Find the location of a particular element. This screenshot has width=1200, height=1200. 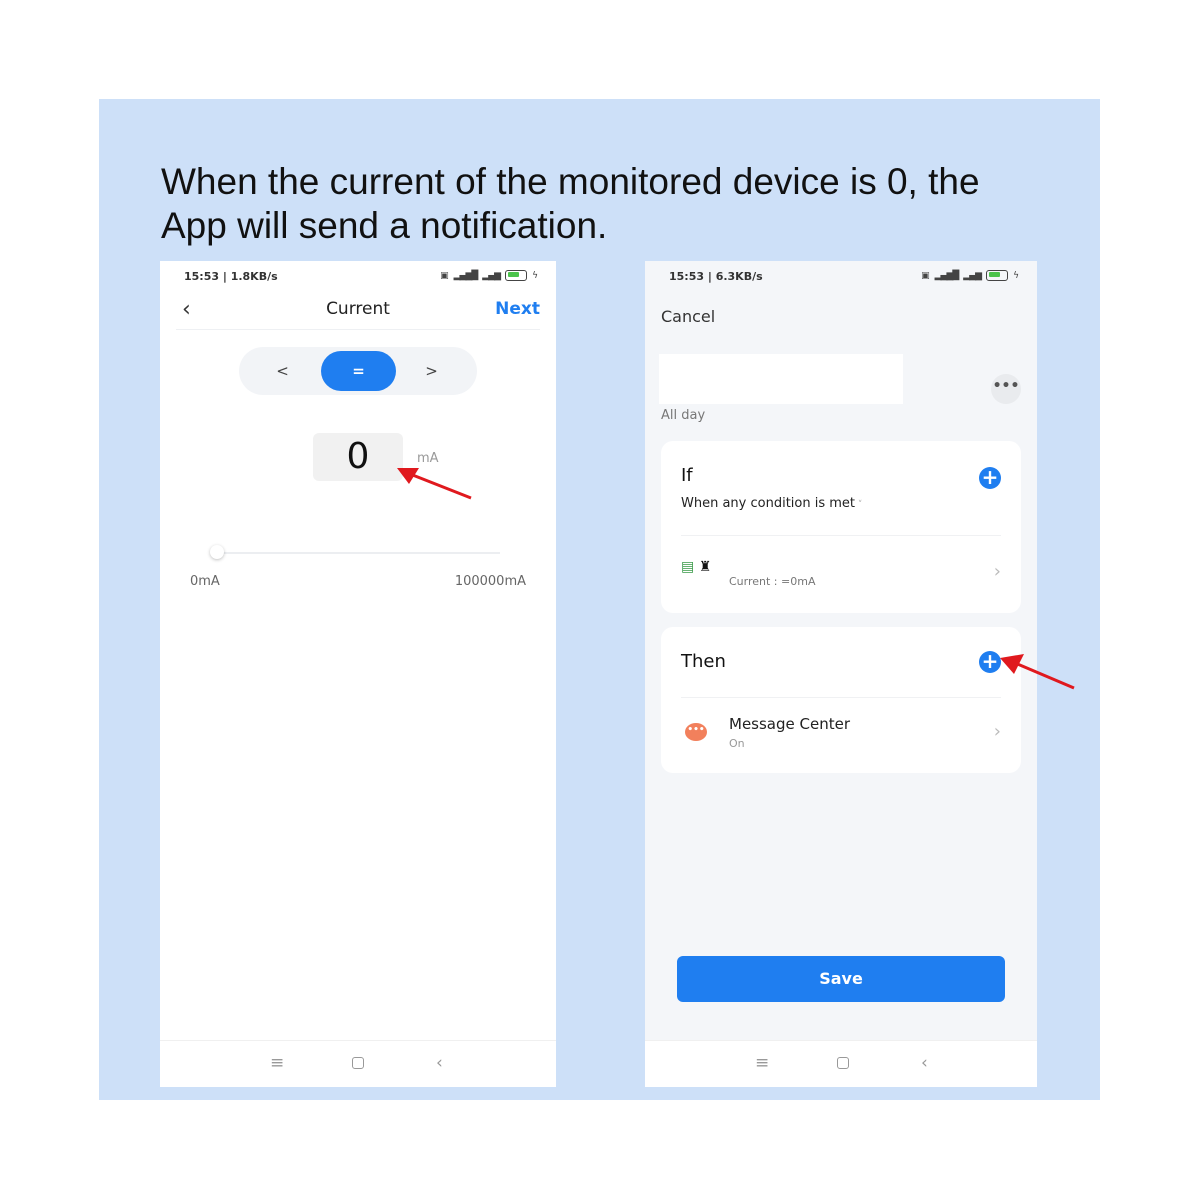

slider-min-label: 0mA is located at coordinates (205, 581).